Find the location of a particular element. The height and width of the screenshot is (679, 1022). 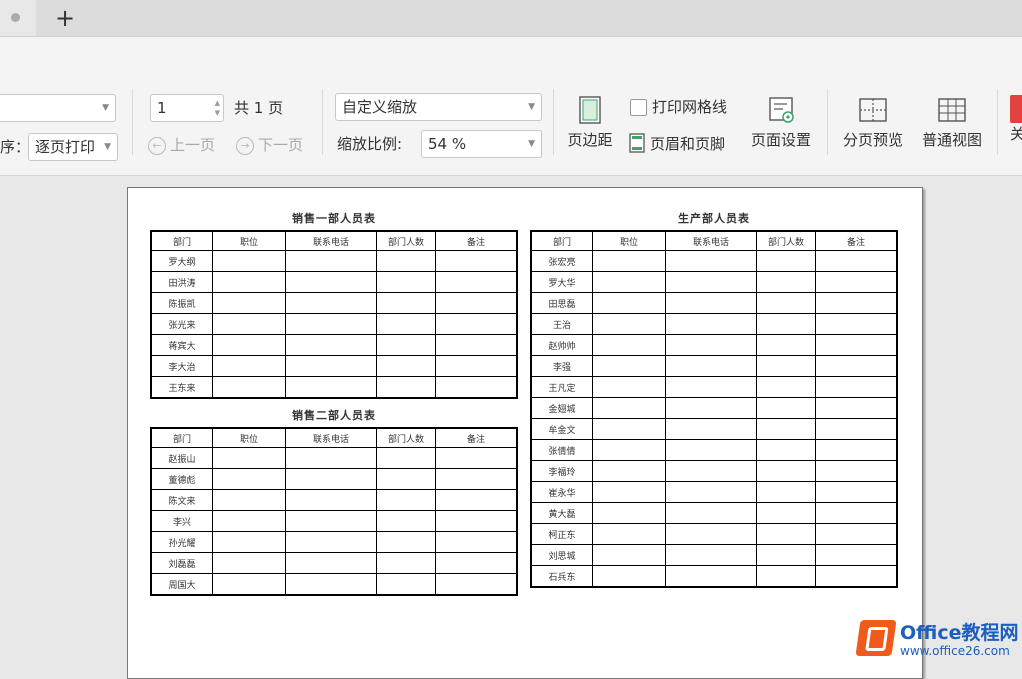

production-title: 生产部人员表 is located at coordinates (714, 218).